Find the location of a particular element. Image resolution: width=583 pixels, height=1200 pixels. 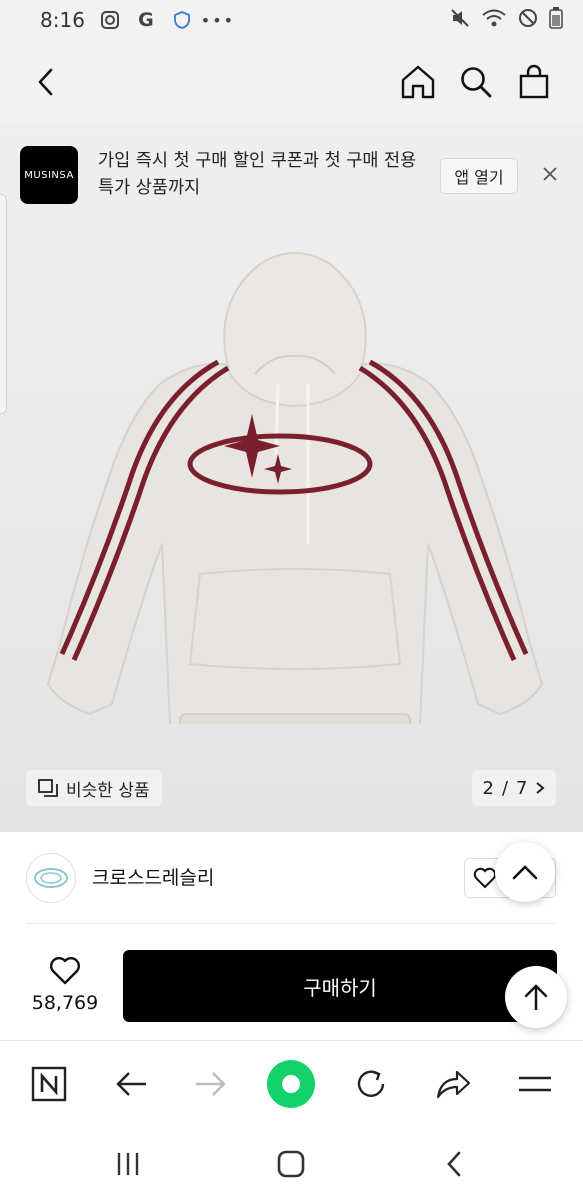

recent-apps-icon is located at coordinates (128, 1164).